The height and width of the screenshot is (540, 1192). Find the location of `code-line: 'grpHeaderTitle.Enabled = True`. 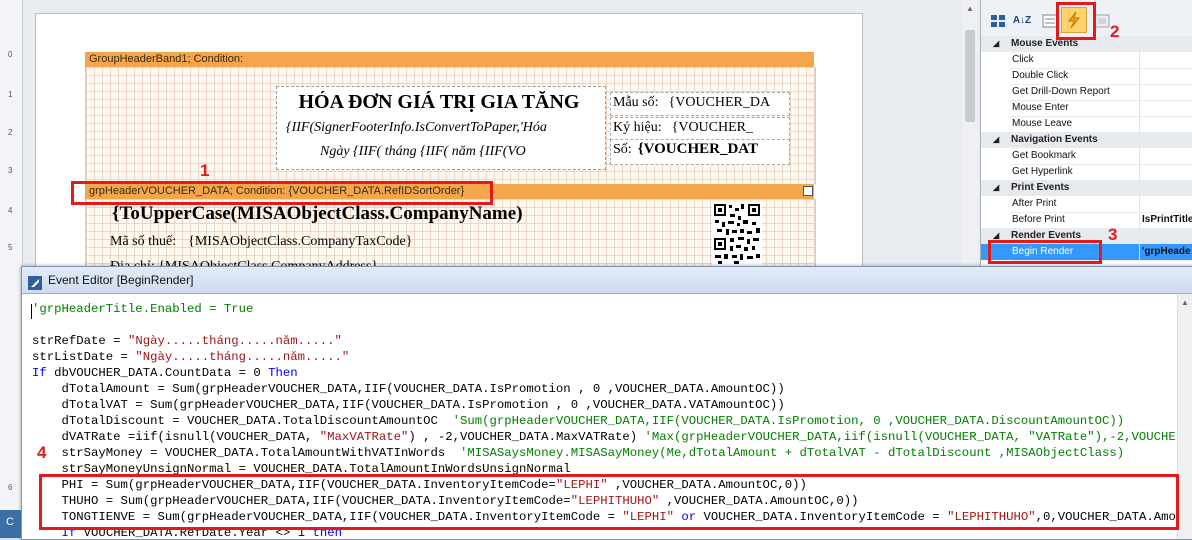

code-line: 'grpHeaderTitle.Enabled = True is located at coordinates (142, 309).